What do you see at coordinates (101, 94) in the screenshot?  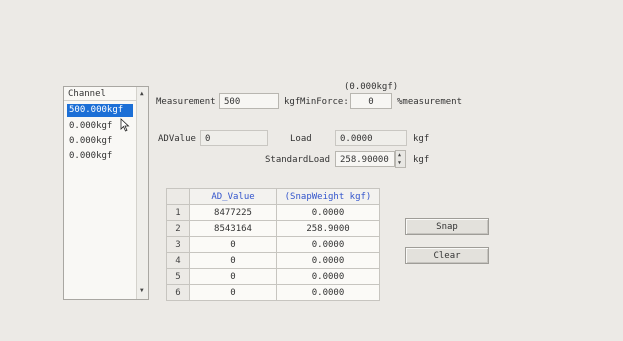 I see `channel-list-header: Channel` at bounding box center [101, 94].